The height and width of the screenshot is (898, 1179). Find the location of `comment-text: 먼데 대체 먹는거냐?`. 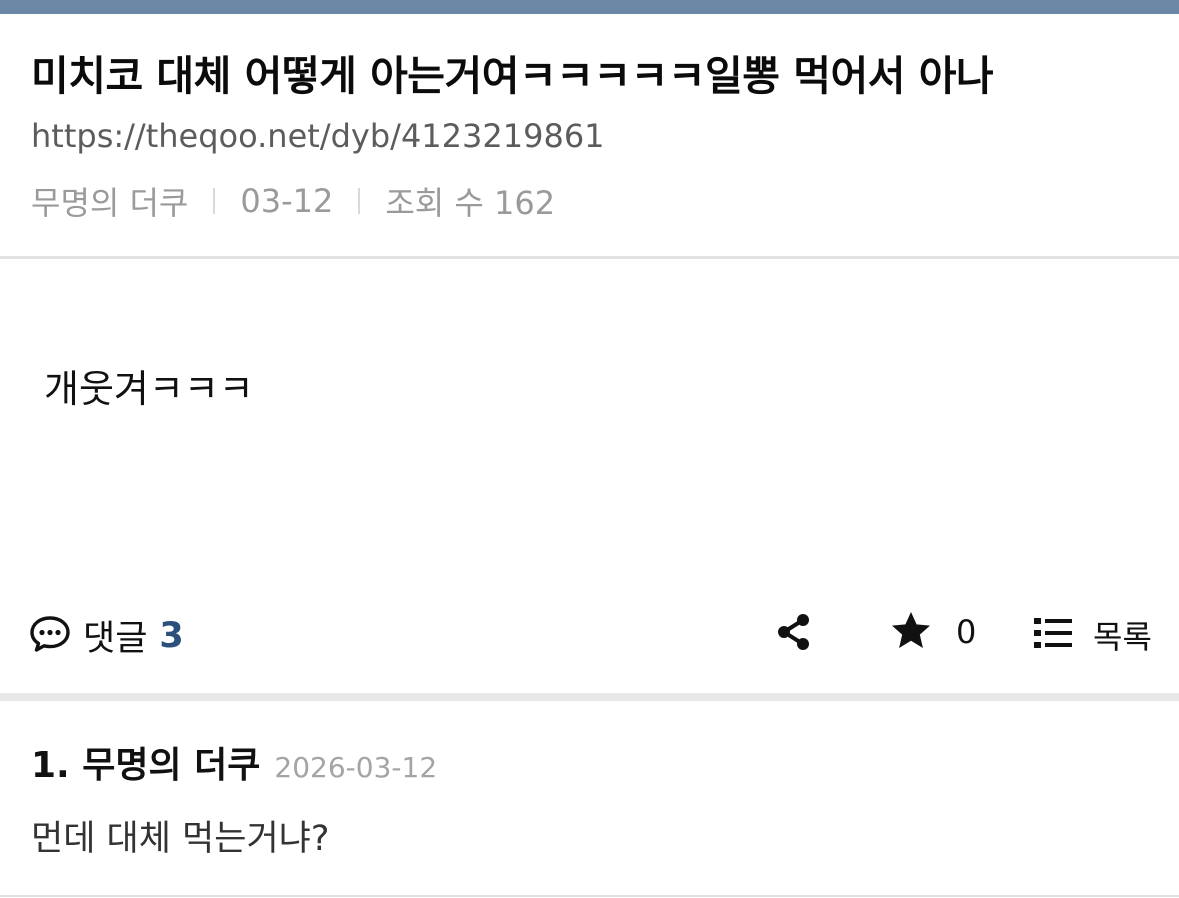

comment-text: 먼데 대체 먹는거냐? is located at coordinates (180, 839).